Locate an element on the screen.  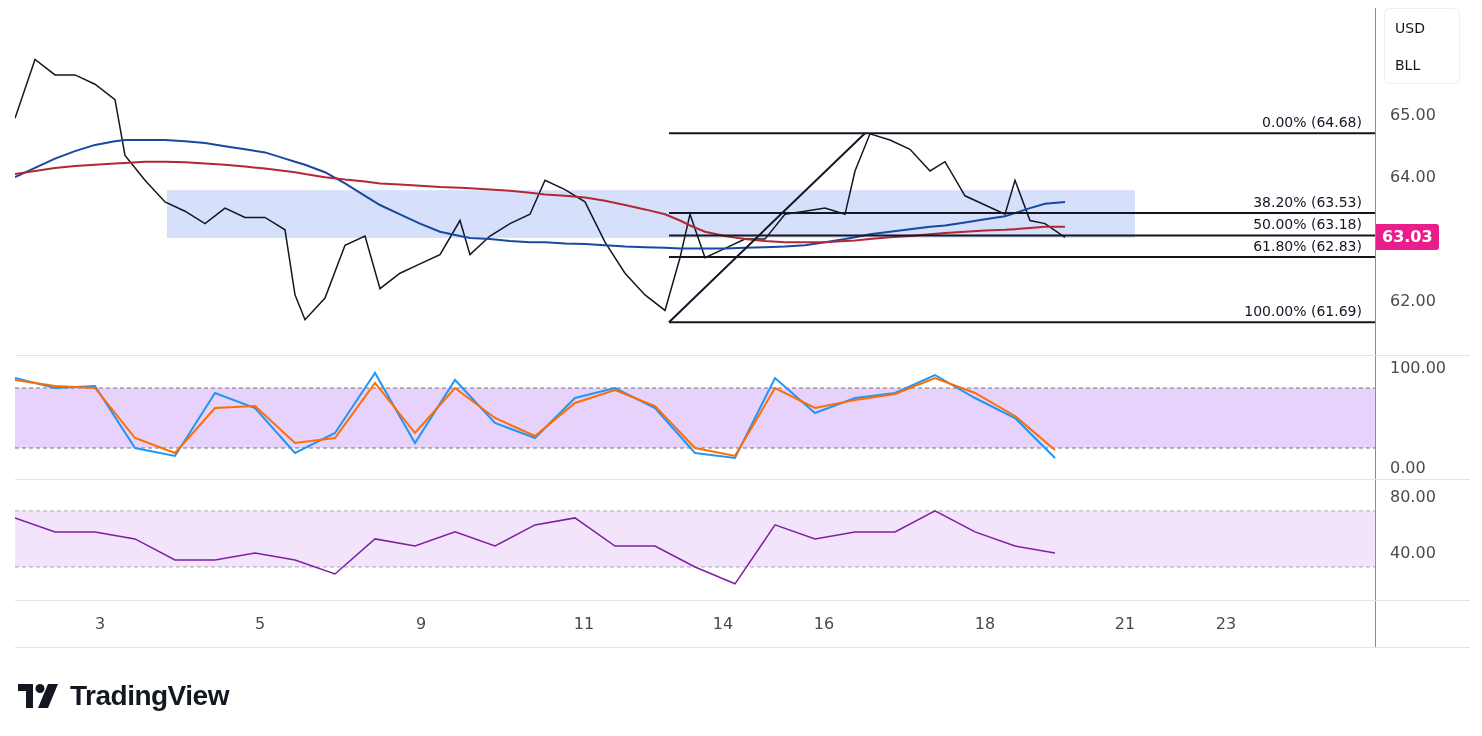
currency-label: BLL is located at coordinates (1408, 64).